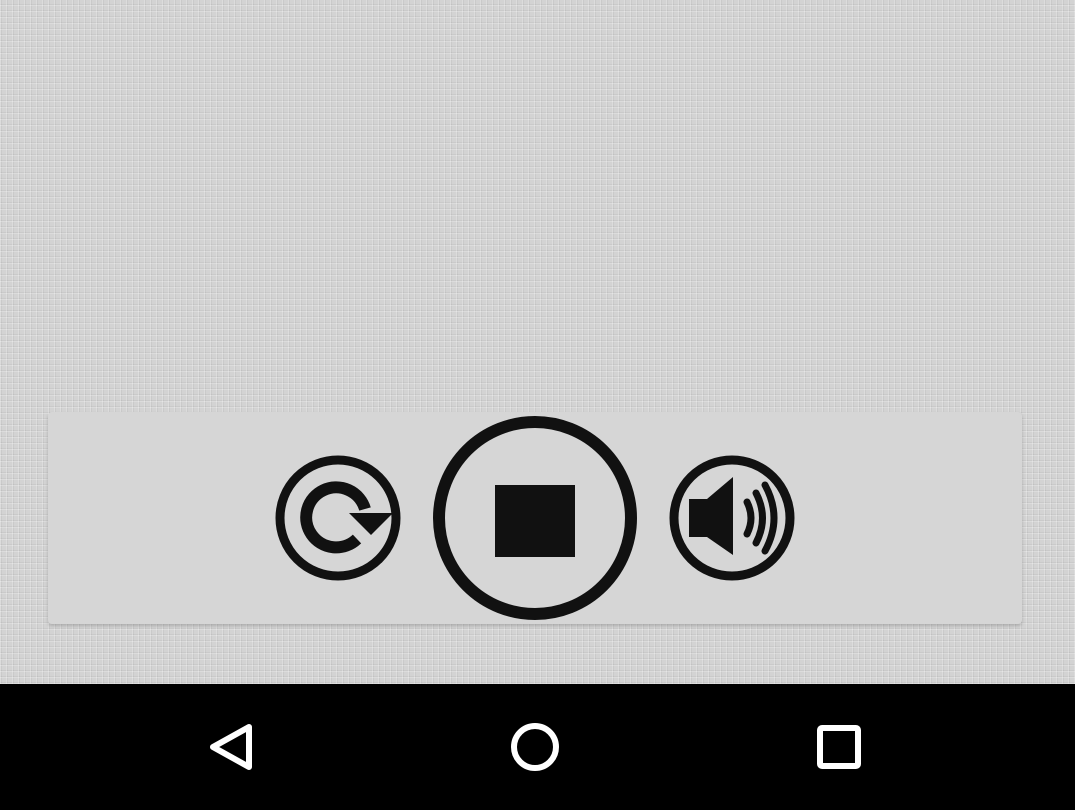 The image size is (1075, 810). I want to click on replay-button, so click(338, 518).